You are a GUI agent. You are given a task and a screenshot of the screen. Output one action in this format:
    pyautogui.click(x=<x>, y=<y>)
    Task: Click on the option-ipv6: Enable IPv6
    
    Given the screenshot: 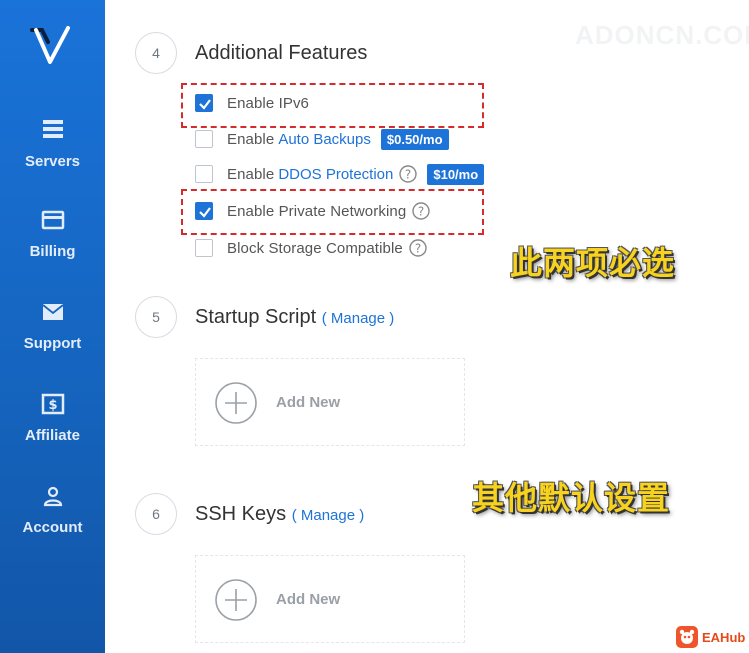 What is the action you would take?
    pyautogui.click(x=252, y=103)
    